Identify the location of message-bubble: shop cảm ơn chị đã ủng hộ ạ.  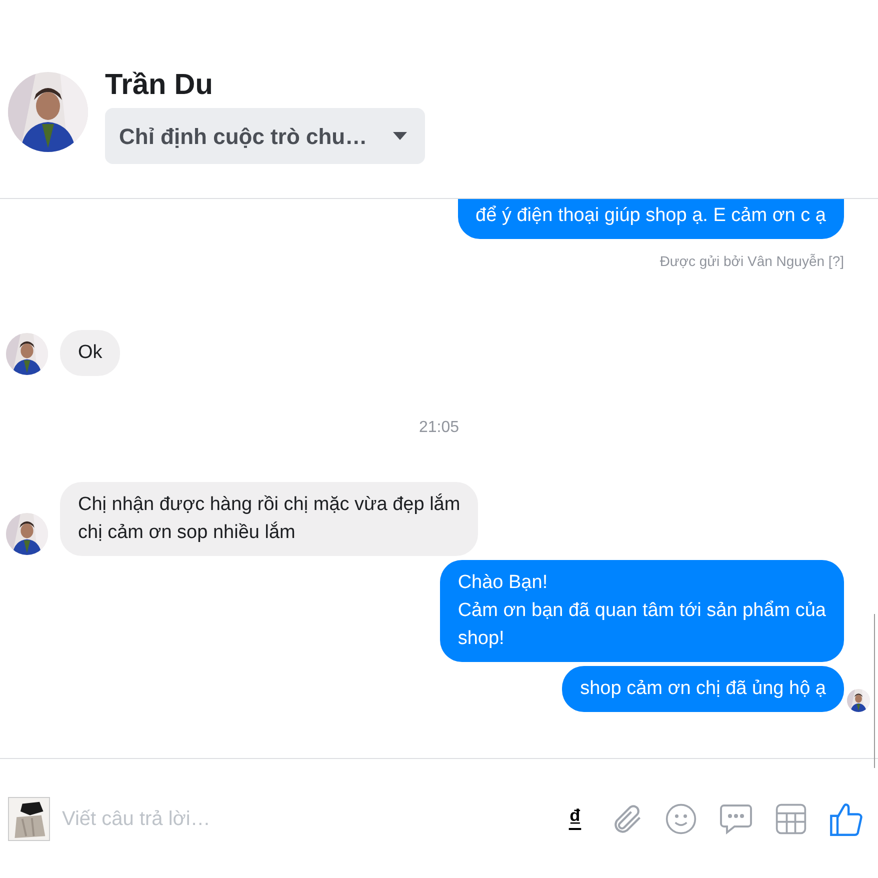
(703, 689).